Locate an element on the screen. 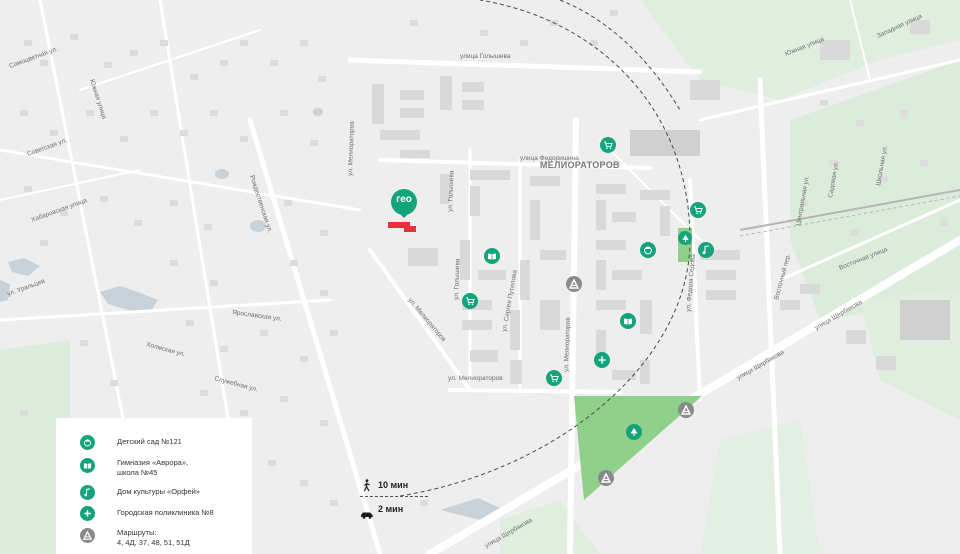 The height and width of the screenshot is (554, 960). street-label: улица Голышева is located at coordinates (485, 56).